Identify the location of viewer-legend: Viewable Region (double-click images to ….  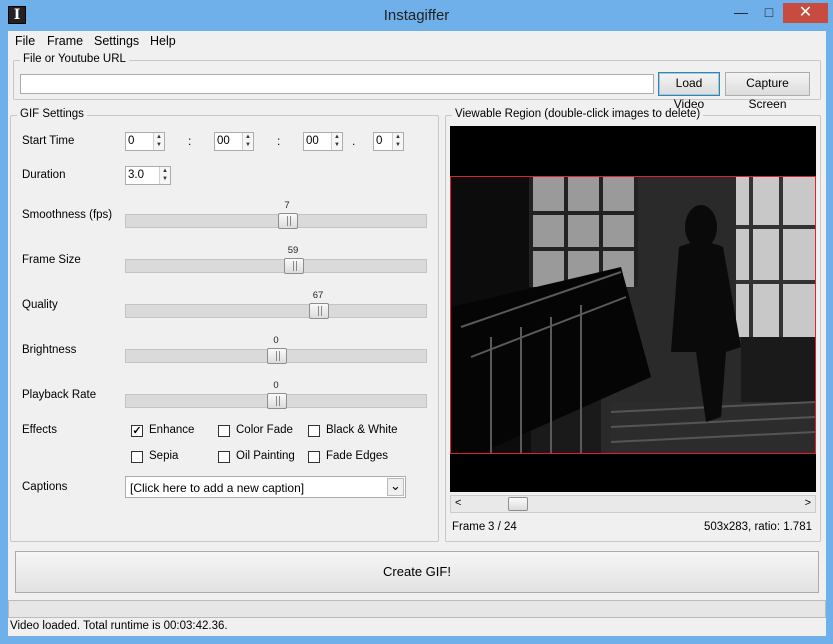
(578, 114).